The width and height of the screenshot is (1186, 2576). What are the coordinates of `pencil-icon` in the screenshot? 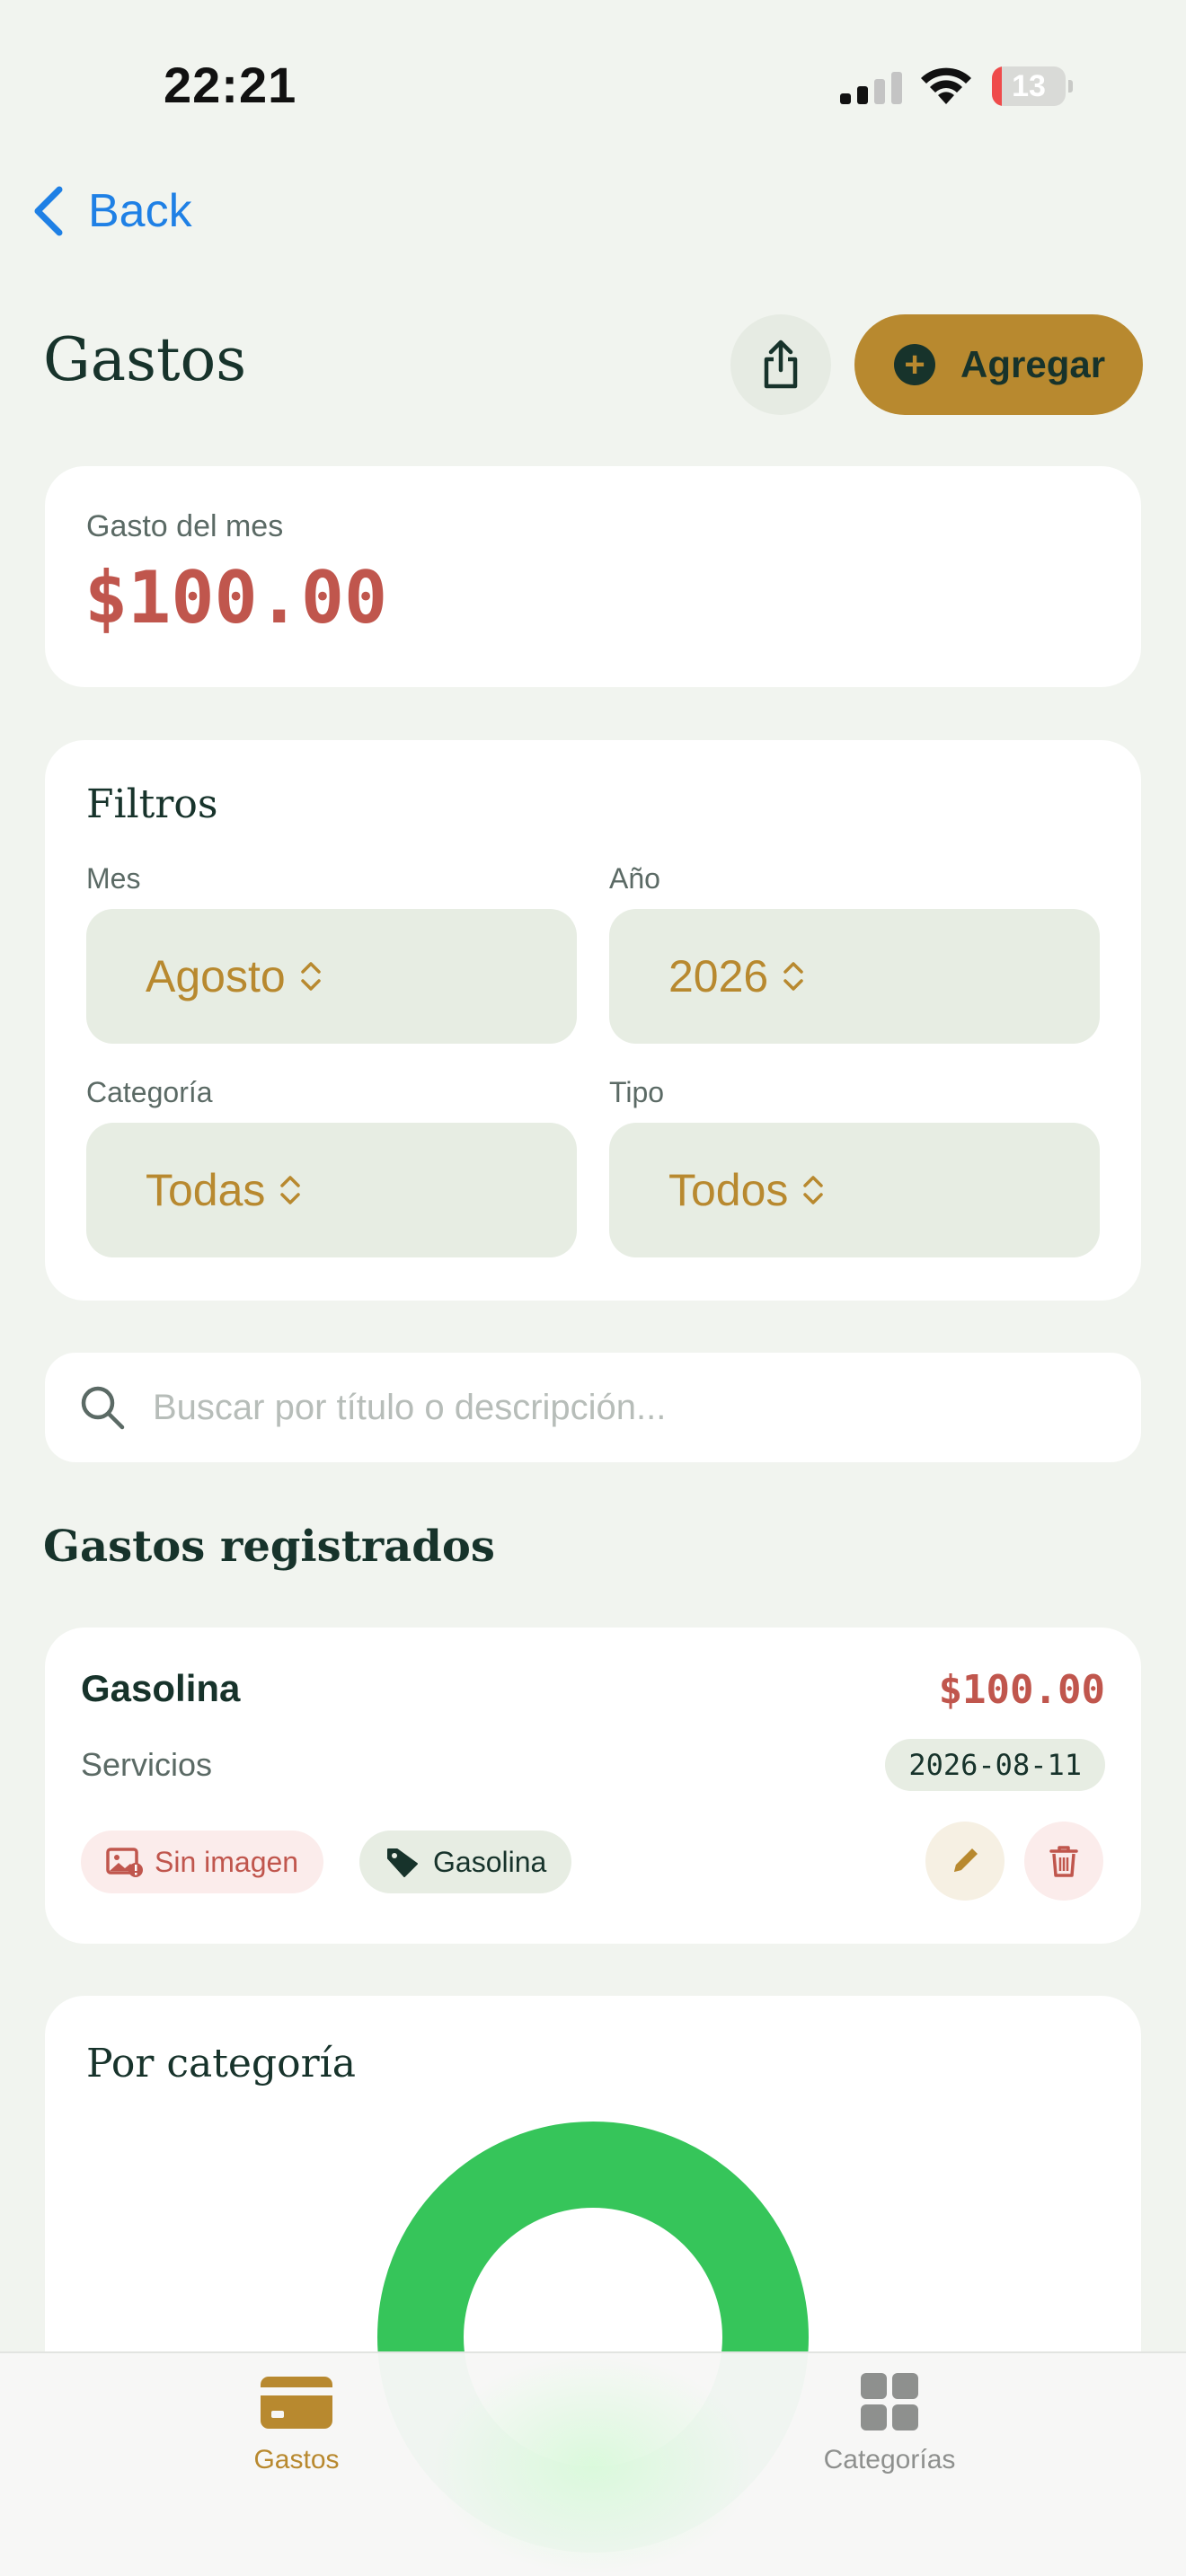 It's located at (966, 1860).